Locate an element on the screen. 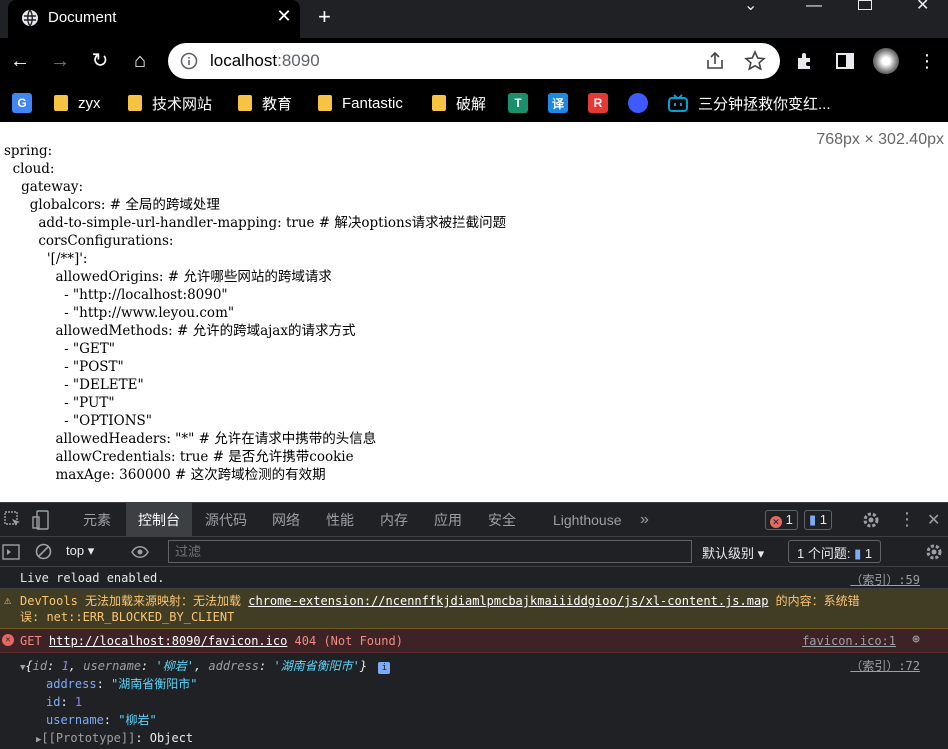 The height and width of the screenshot is (749, 948). bookmark-folder: zyx is located at coordinates (77, 103).